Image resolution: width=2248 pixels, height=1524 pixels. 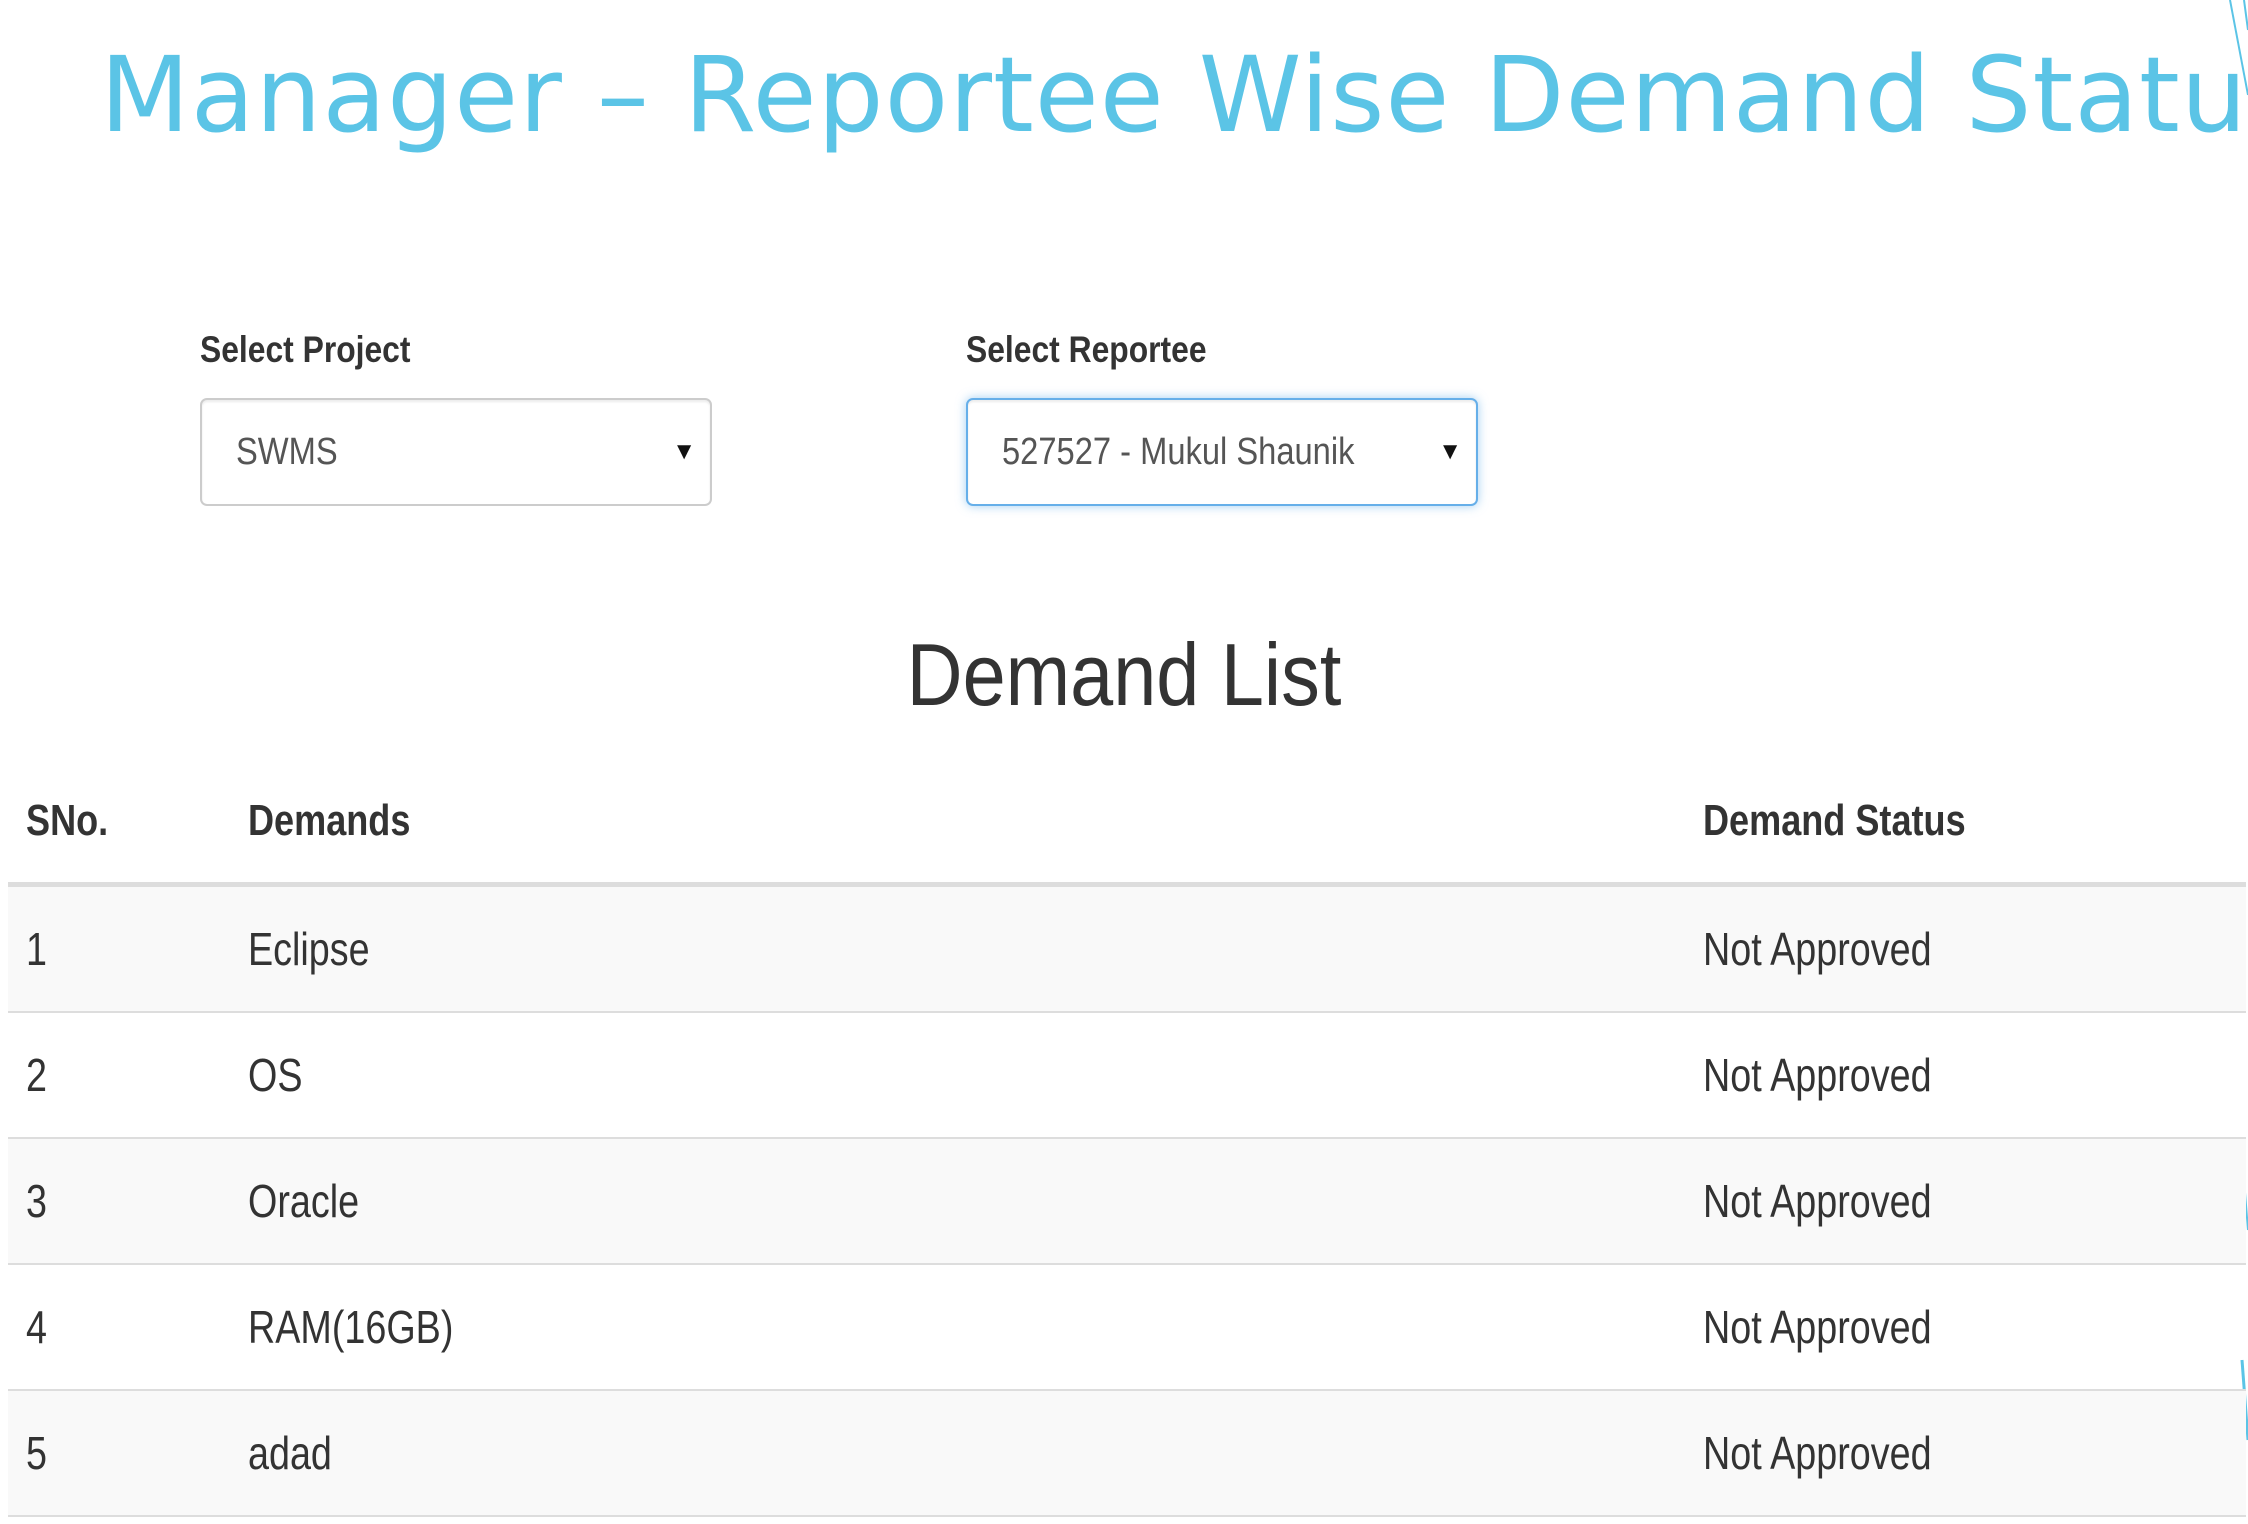 I want to click on table-row: 1 Eclipse Not Approved, so click(x=1127, y=948).